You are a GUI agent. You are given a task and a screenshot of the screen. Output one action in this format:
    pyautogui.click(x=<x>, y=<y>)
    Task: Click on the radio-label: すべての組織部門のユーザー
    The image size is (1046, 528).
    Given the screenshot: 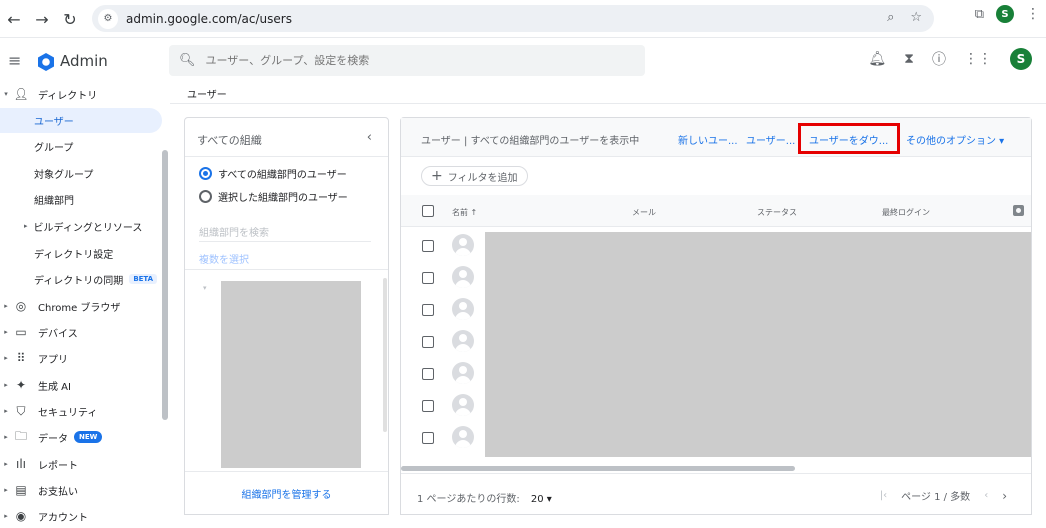 What is the action you would take?
    pyautogui.click(x=282, y=175)
    